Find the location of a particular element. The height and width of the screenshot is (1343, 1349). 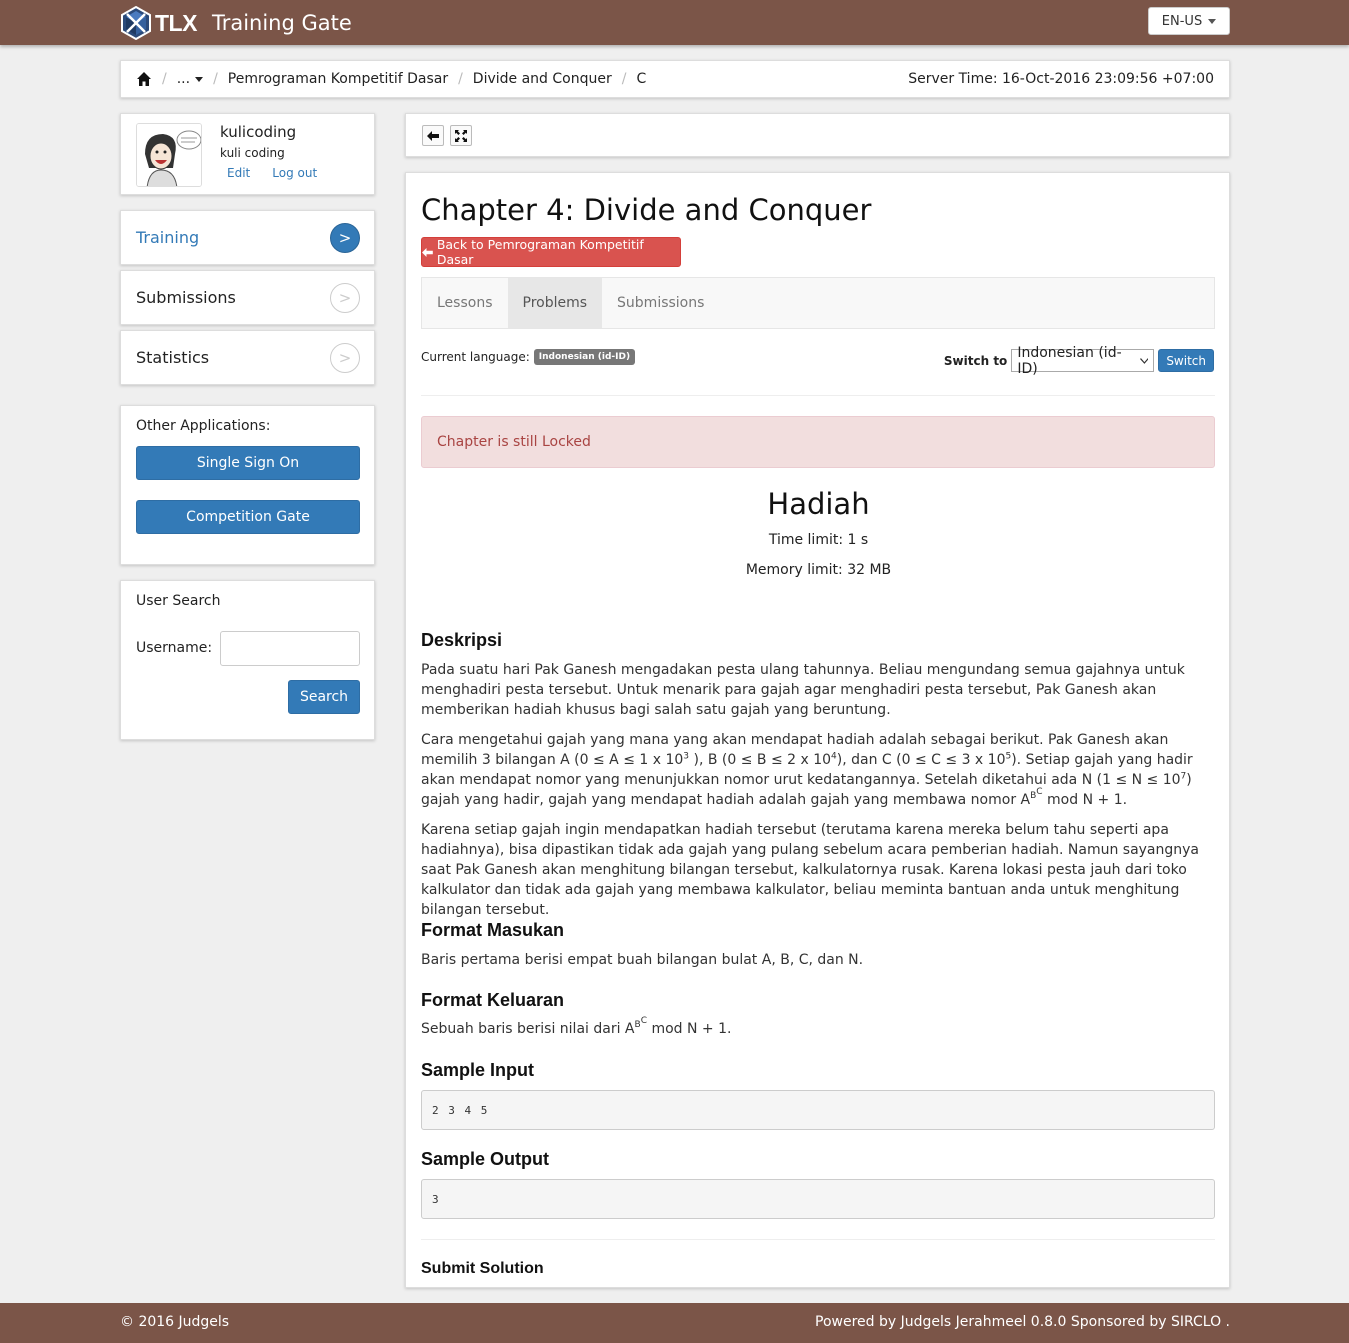

logo-text: TLX is located at coordinates (176, 22).